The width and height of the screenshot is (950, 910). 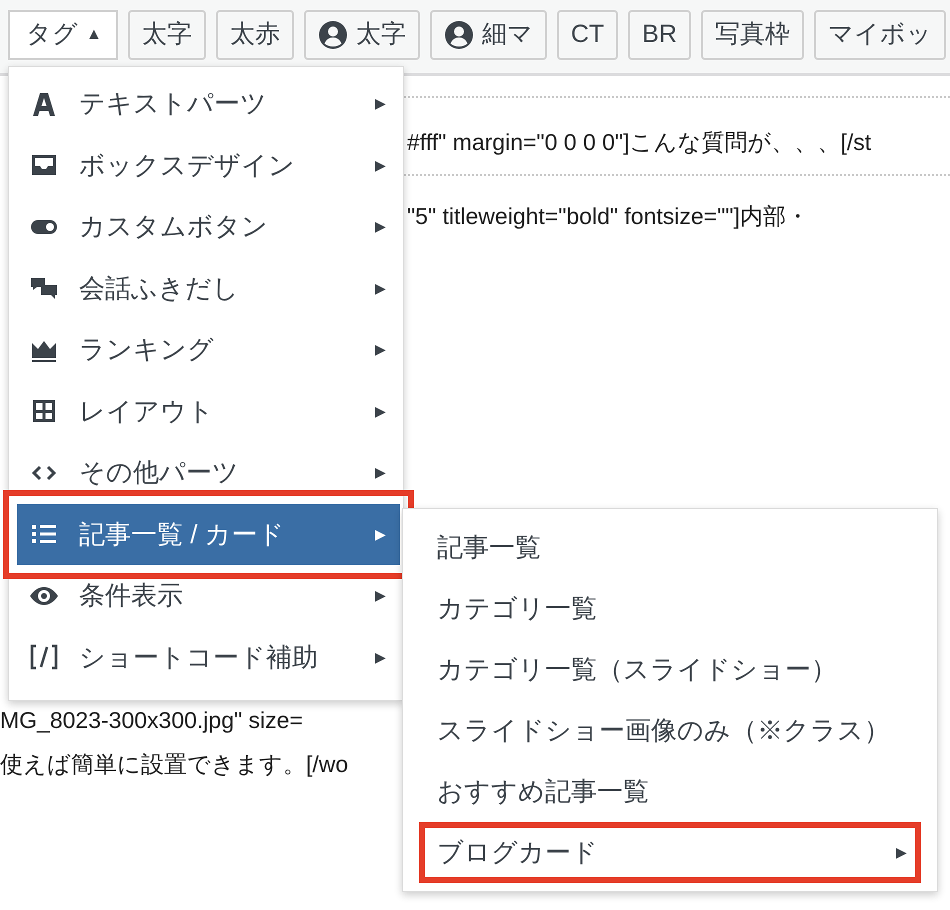 What do you see at coordinates (208, 473) in the screenshot?
I see `menu-item: その他パーツ ▶` at bounding box center [208, 473].